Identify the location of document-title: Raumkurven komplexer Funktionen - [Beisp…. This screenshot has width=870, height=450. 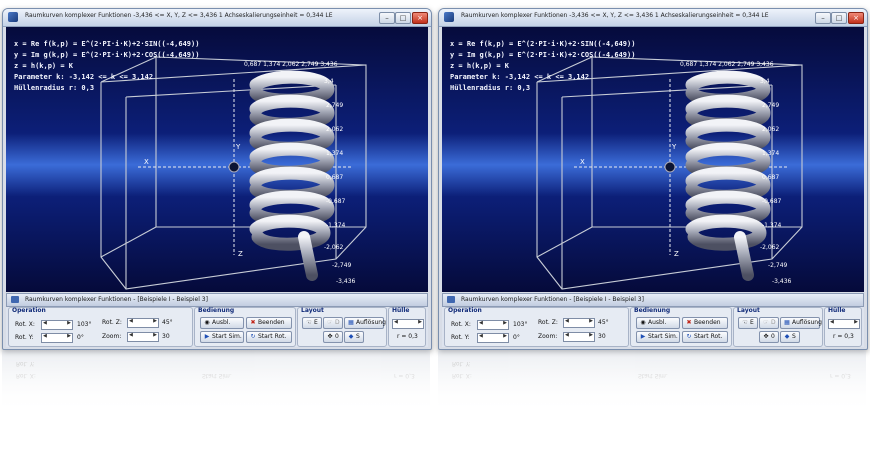
(552, 299).